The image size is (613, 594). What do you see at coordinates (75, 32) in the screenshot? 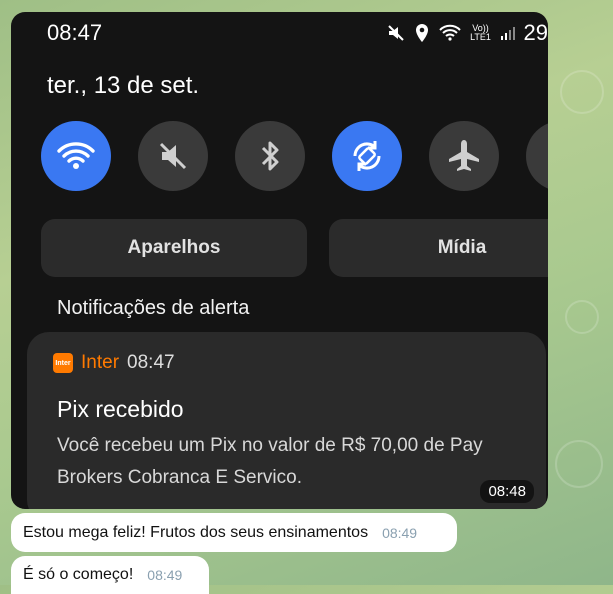
I see `status-time: 08:47` at bounding box center [75, 32].